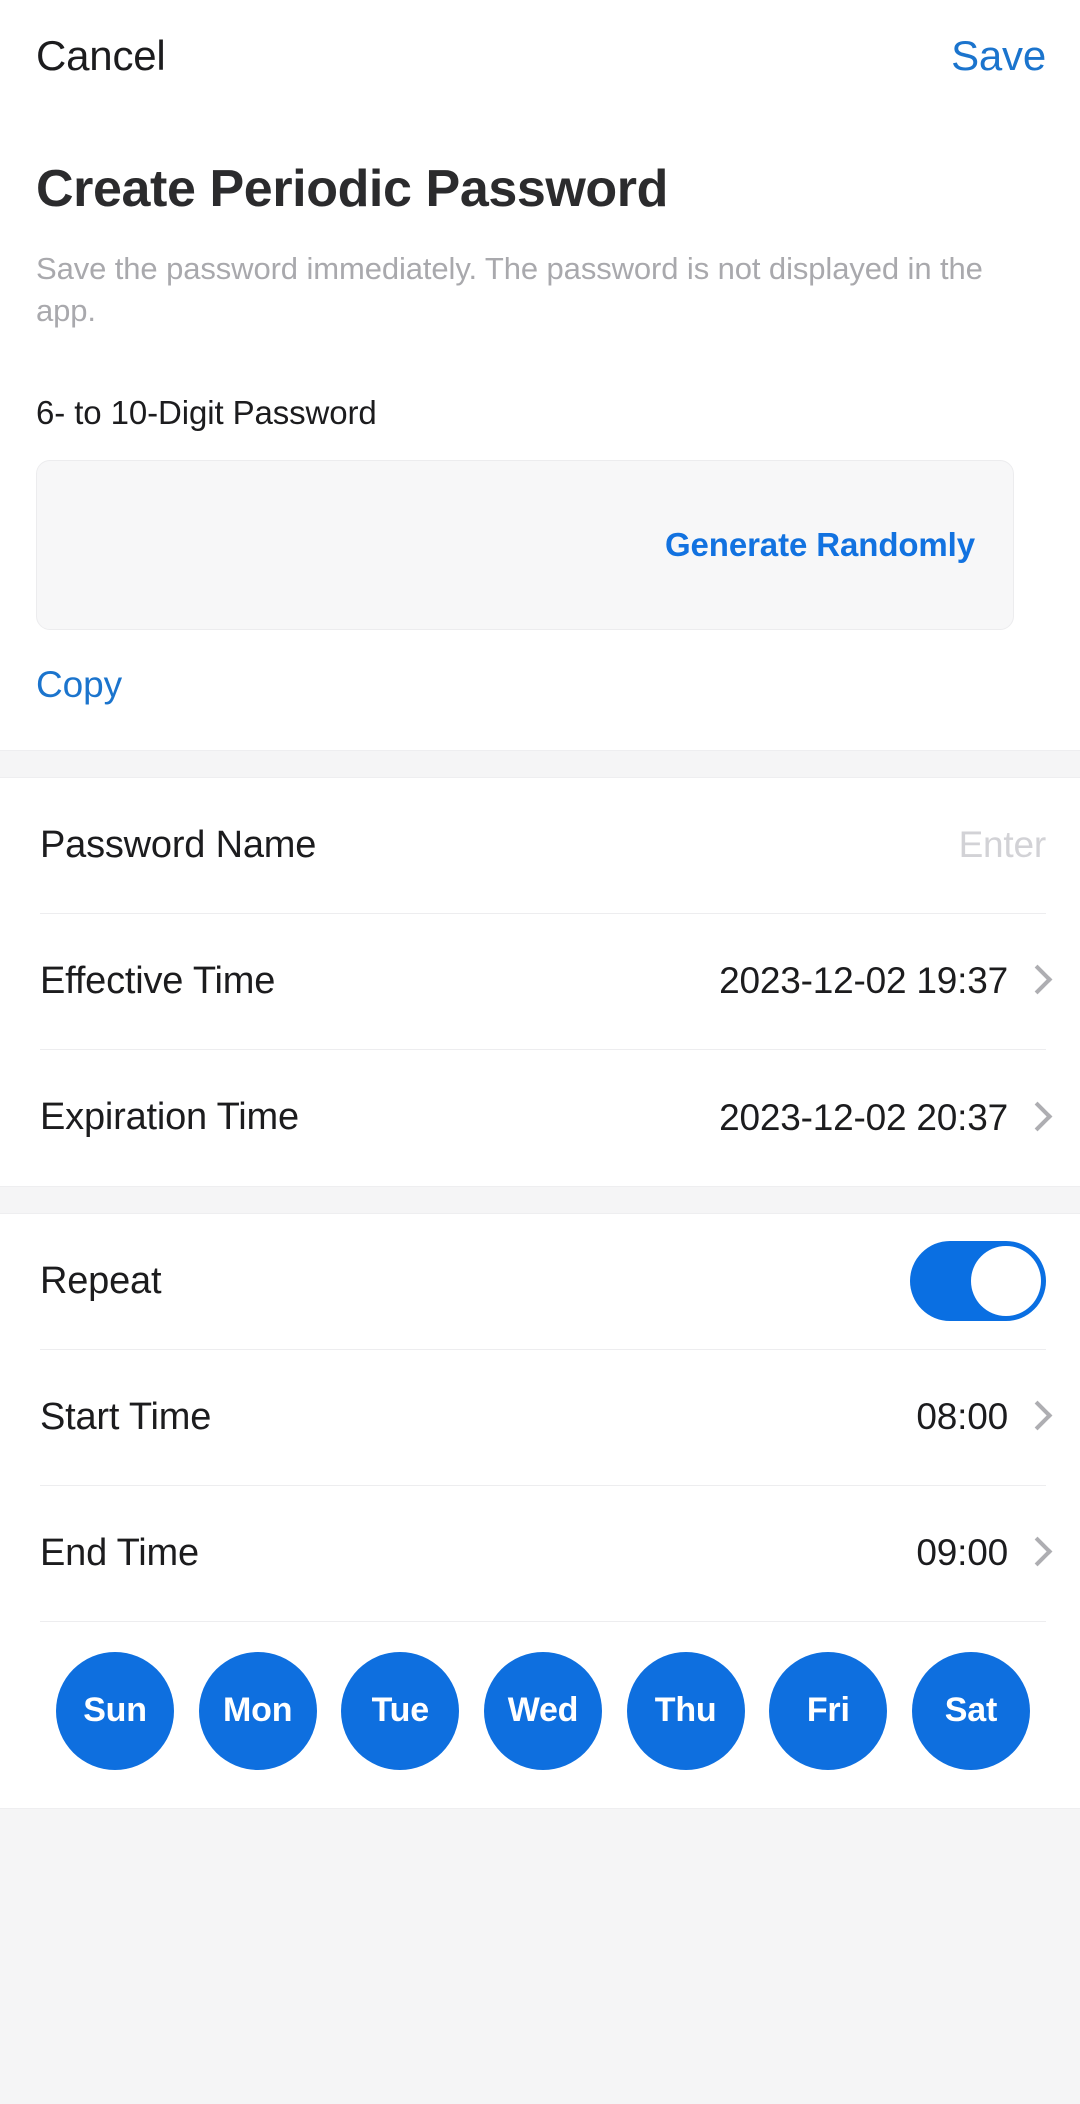 The width and height of the screenshot is (1080, 2104). What do you see at coordinates (540, 56) in the screenshot?
I see `navigation-bar: Cancel Save` at bounding box center [540, 56].